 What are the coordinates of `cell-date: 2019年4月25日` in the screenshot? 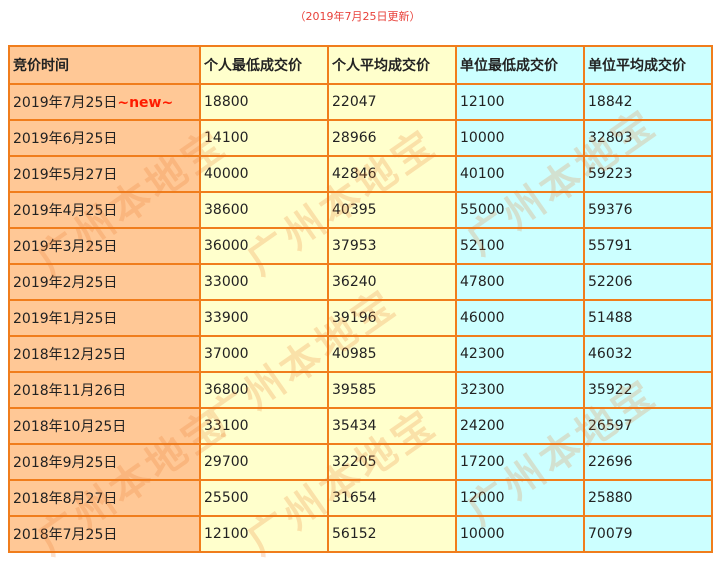 It's located at (104, 210).